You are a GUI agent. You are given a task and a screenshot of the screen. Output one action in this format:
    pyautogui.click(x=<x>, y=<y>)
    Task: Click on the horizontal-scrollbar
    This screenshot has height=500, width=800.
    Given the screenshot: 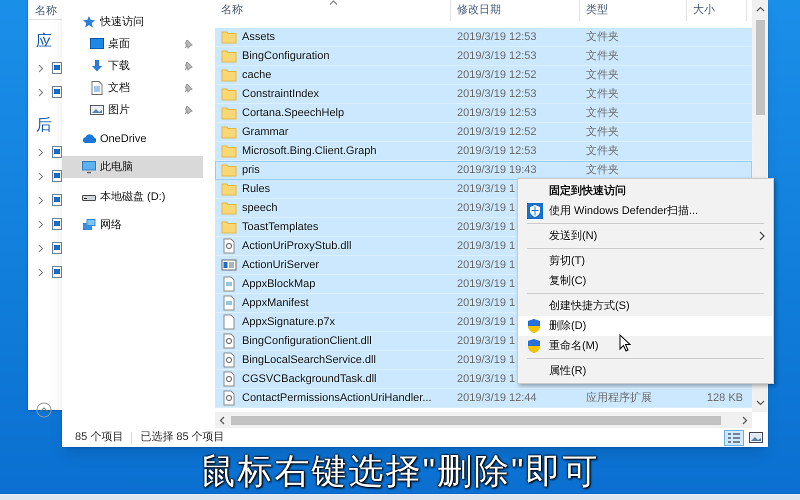 What is the action you would take?
    pyautogui.click(x=483, y=420)
    